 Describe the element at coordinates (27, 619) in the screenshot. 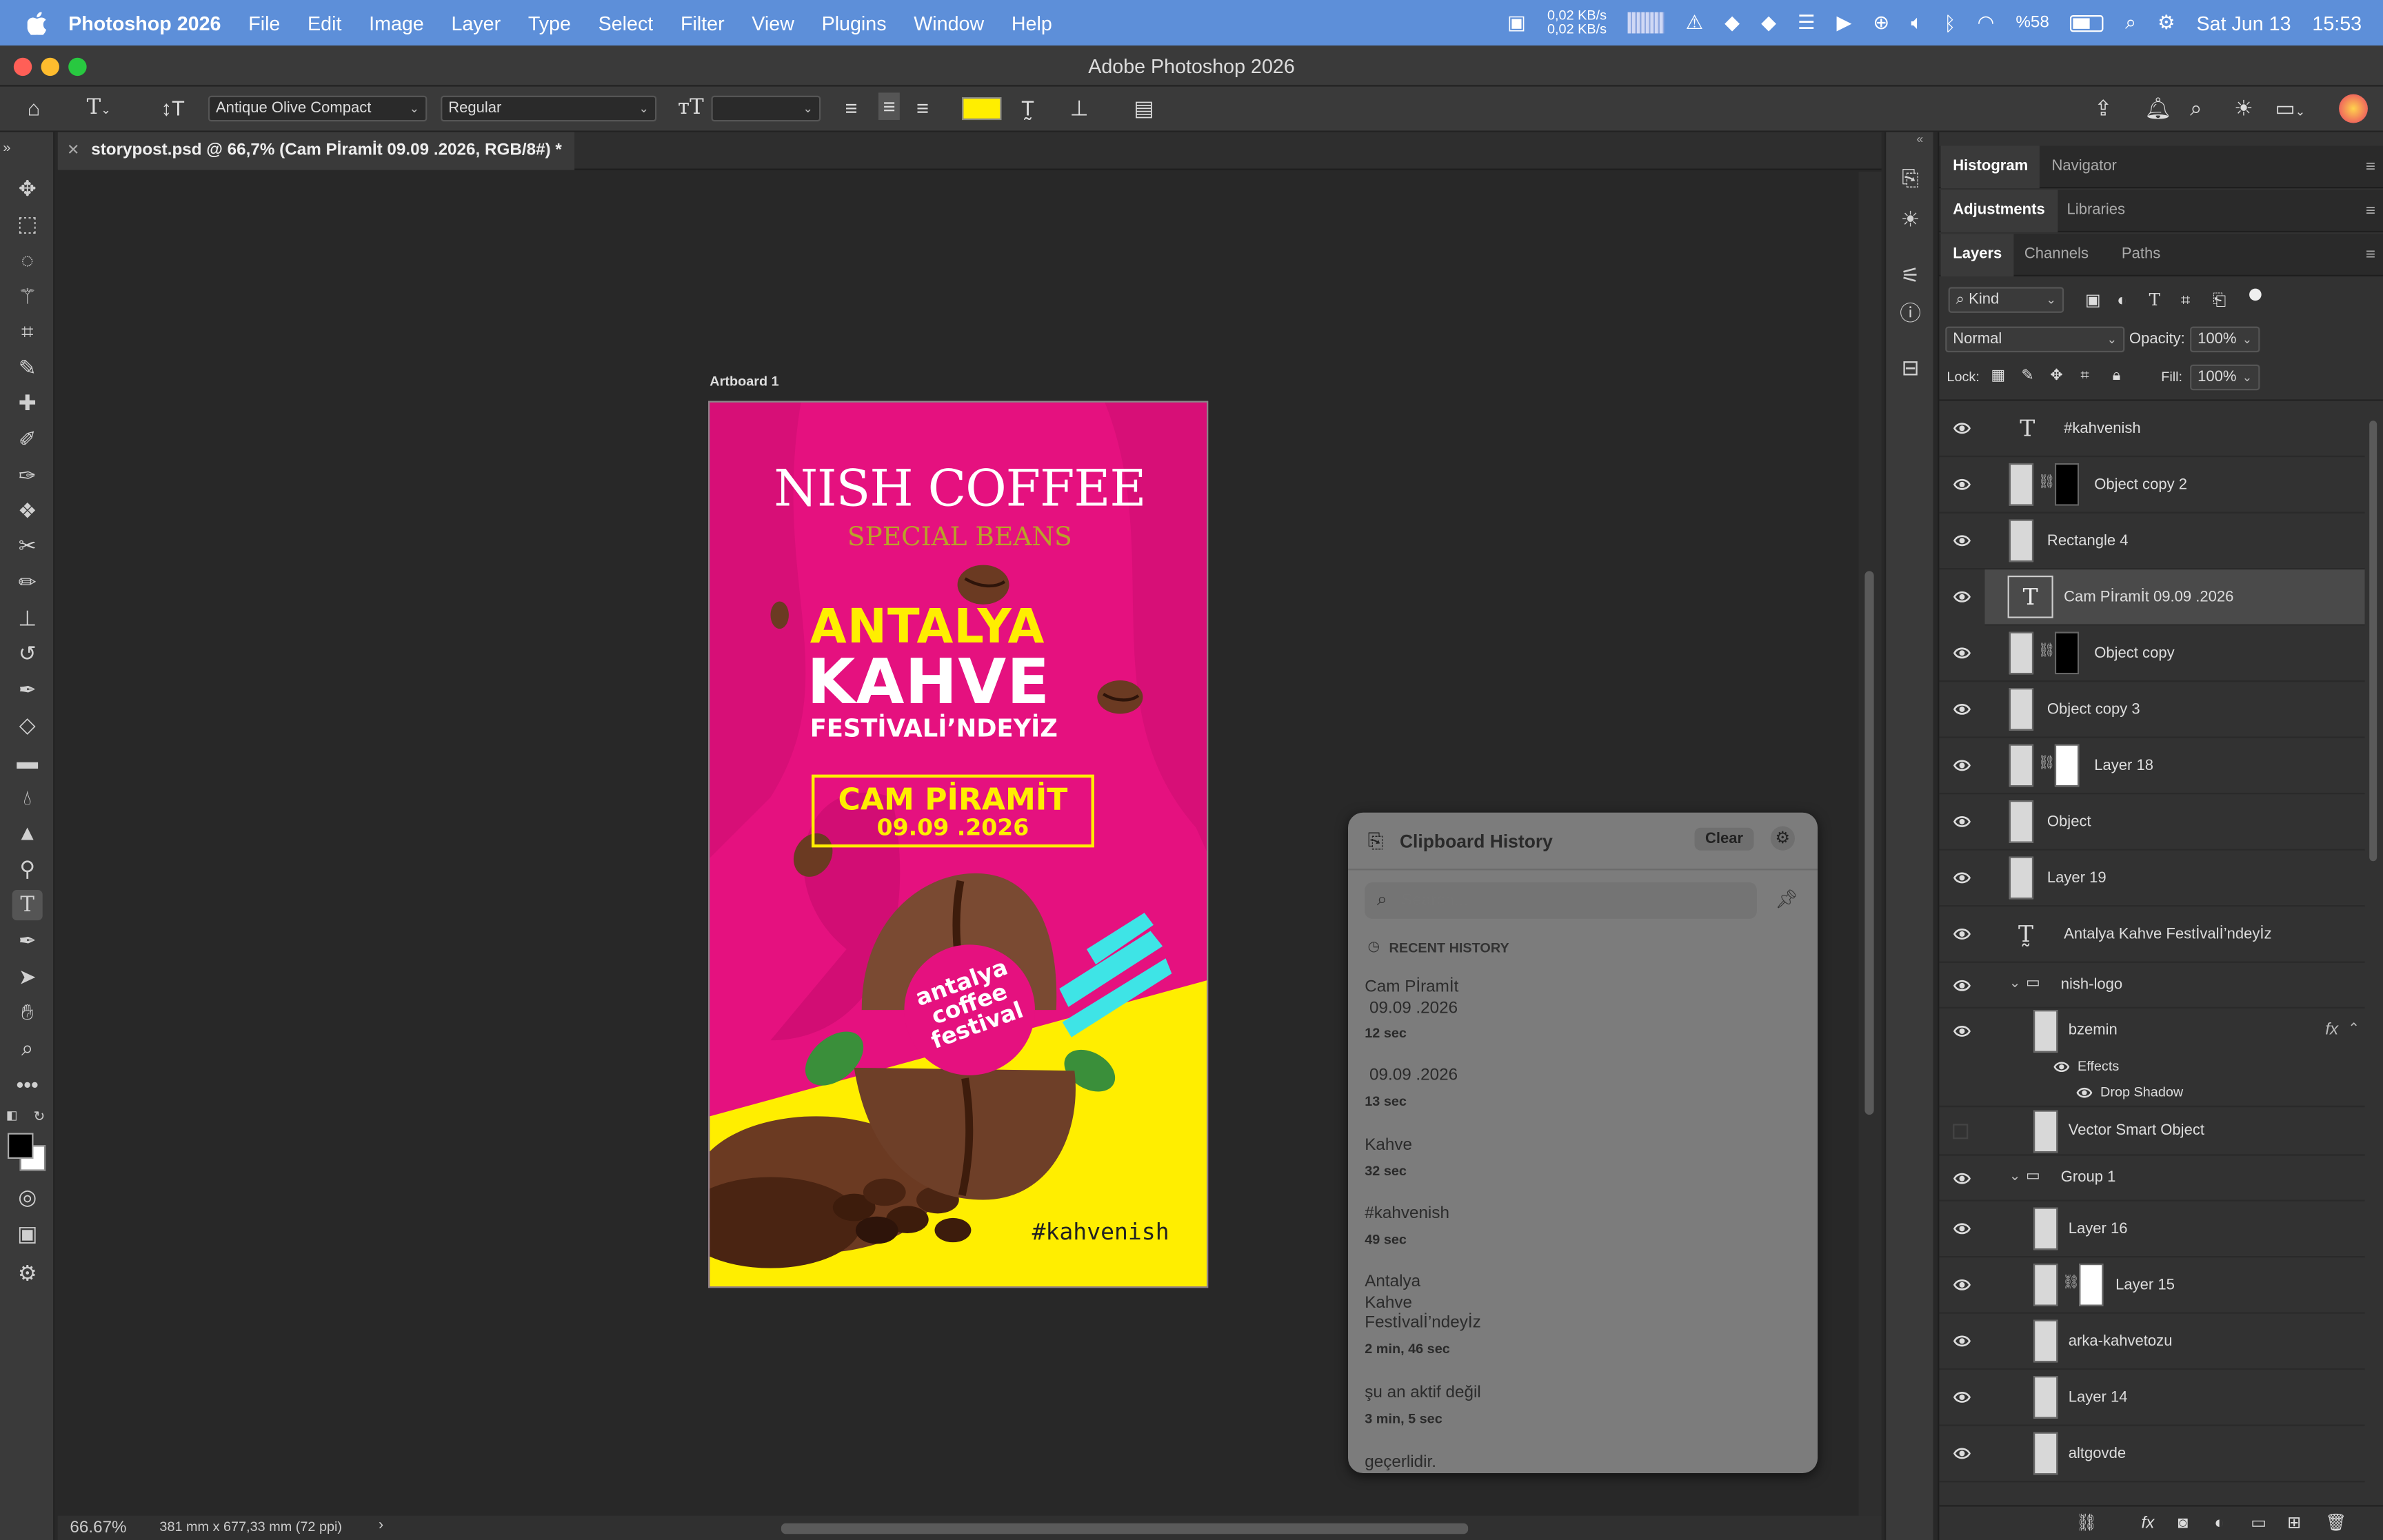

I see `clone-stamp-icon: ⊥` at that location.